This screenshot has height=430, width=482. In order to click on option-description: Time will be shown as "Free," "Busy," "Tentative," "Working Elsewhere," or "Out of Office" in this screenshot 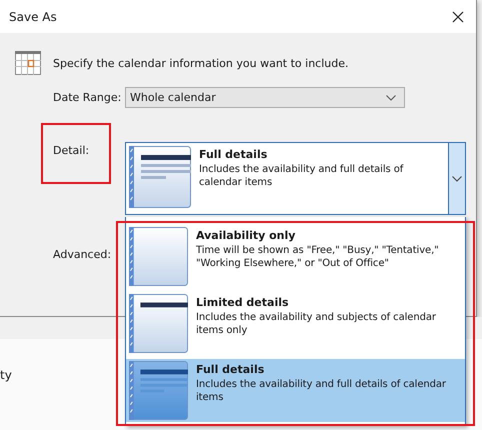, I will do `click(318, 257)`.